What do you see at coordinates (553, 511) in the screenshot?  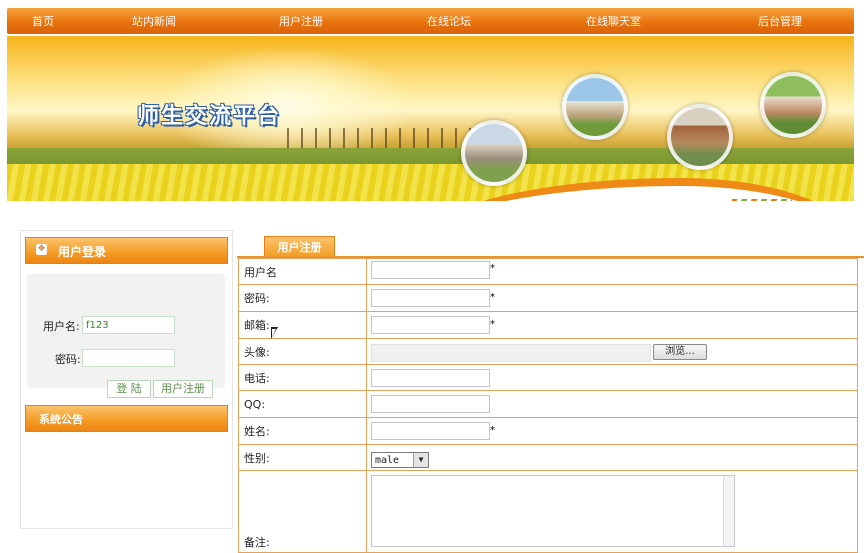 I see `remark-textarea` at bounding box center [553, 511].